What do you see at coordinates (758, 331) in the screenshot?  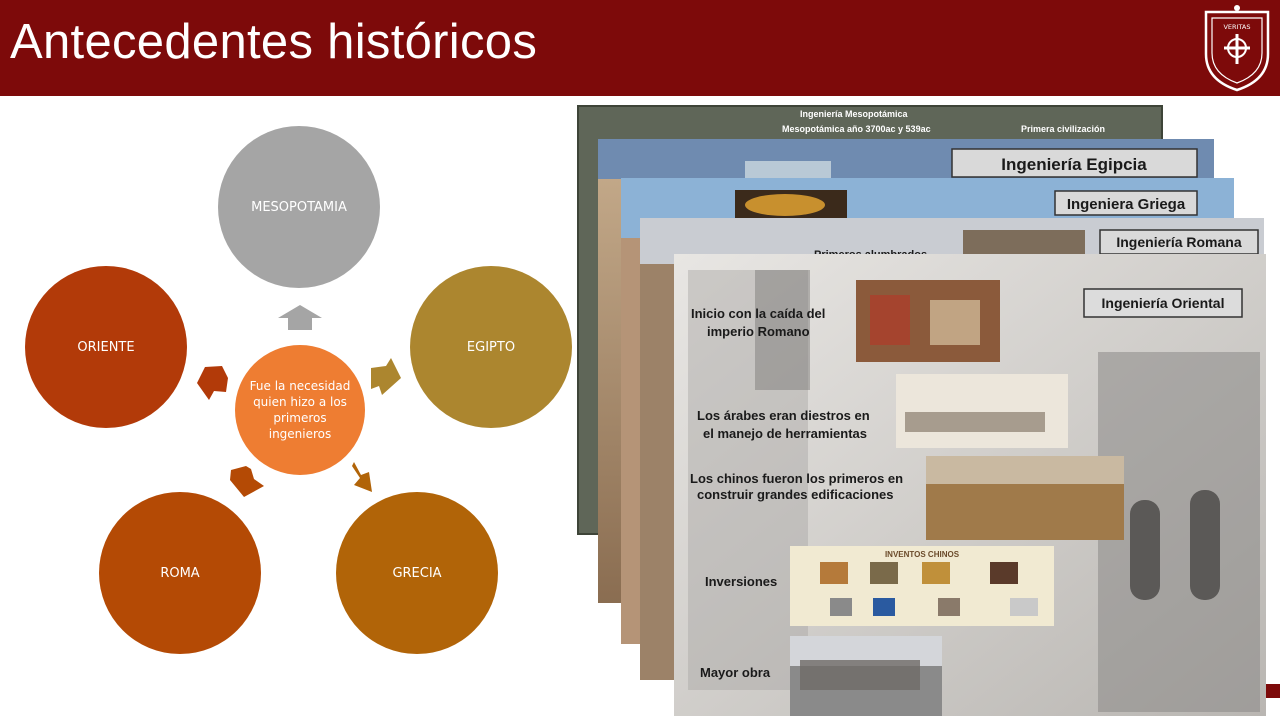 I see `svg-text: imperio Romano` at bounding box center [758, 331].